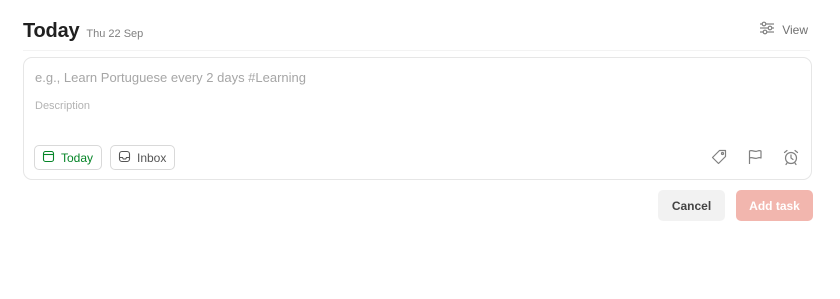 The width and height of the screenshot is (840, 299). What do you see at coordinates (124, 158) in the screenshot?
I see `inbox-icon` at bounding box center [124, 158].